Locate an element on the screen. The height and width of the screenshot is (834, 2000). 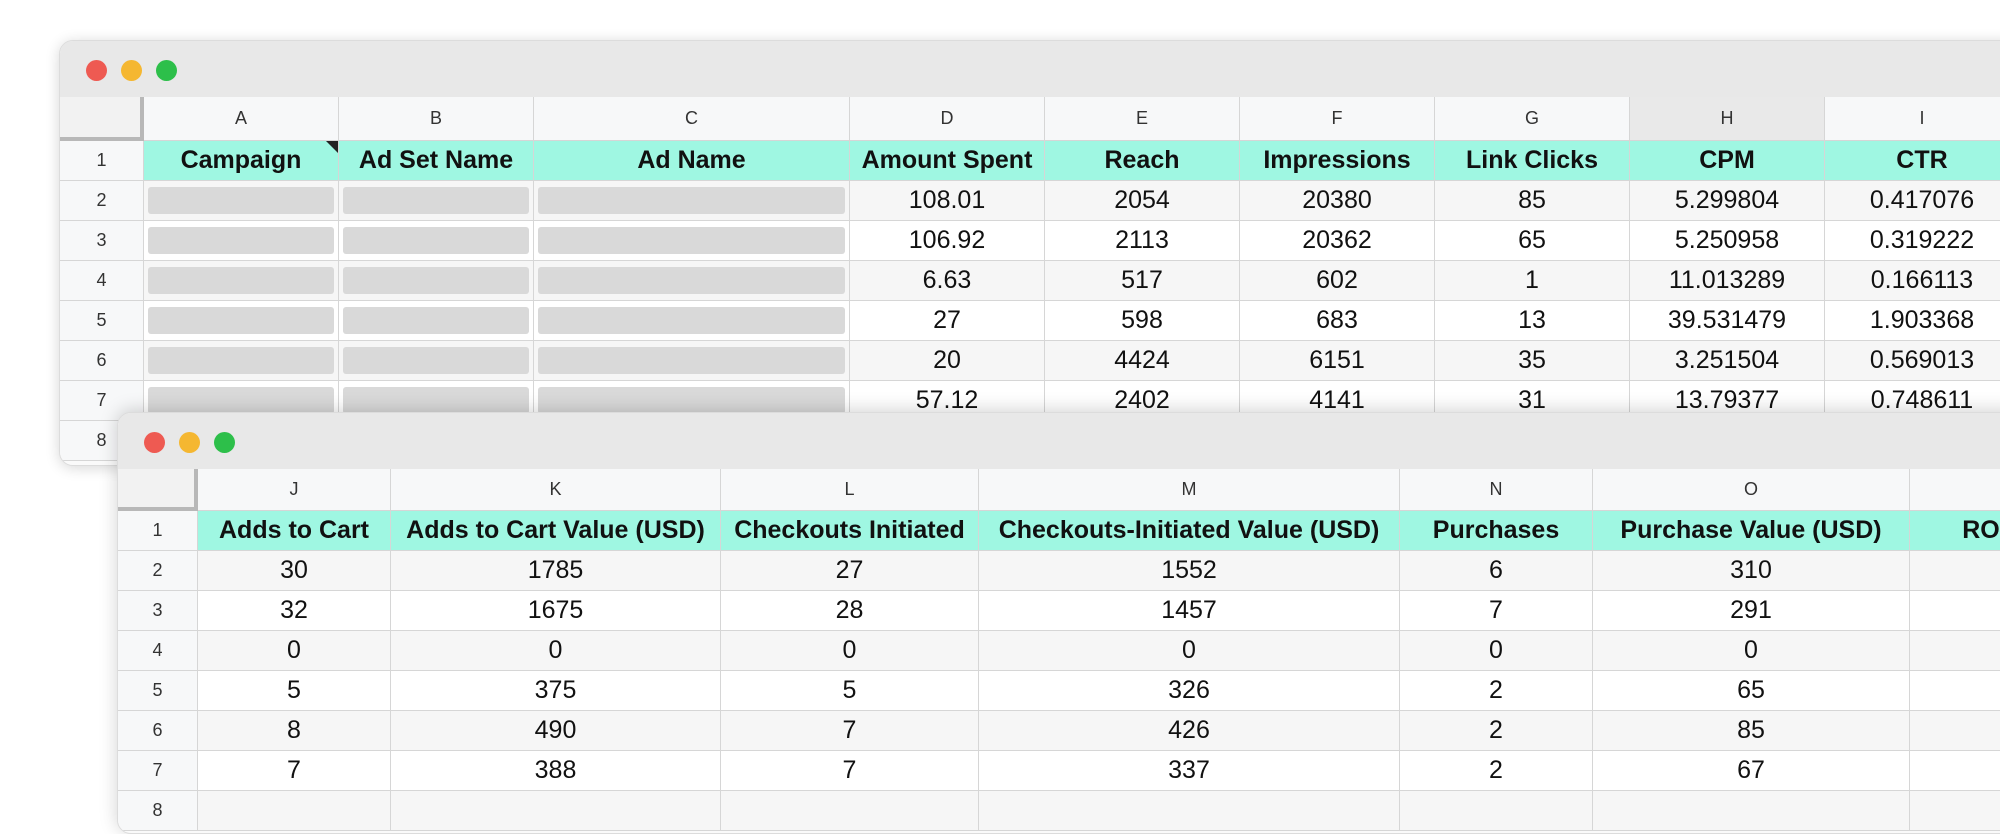
column-header: O is located at coordinates (1751, 490).